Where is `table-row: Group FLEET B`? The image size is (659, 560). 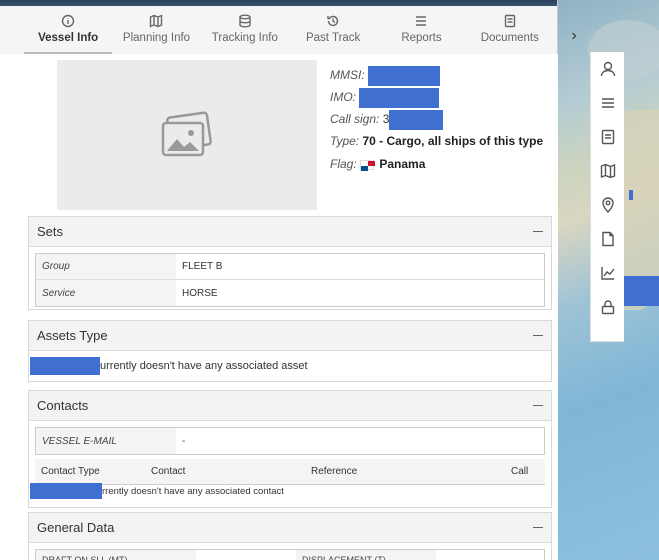 table-row: Group FLEET B is located at coordinates (290, 267).